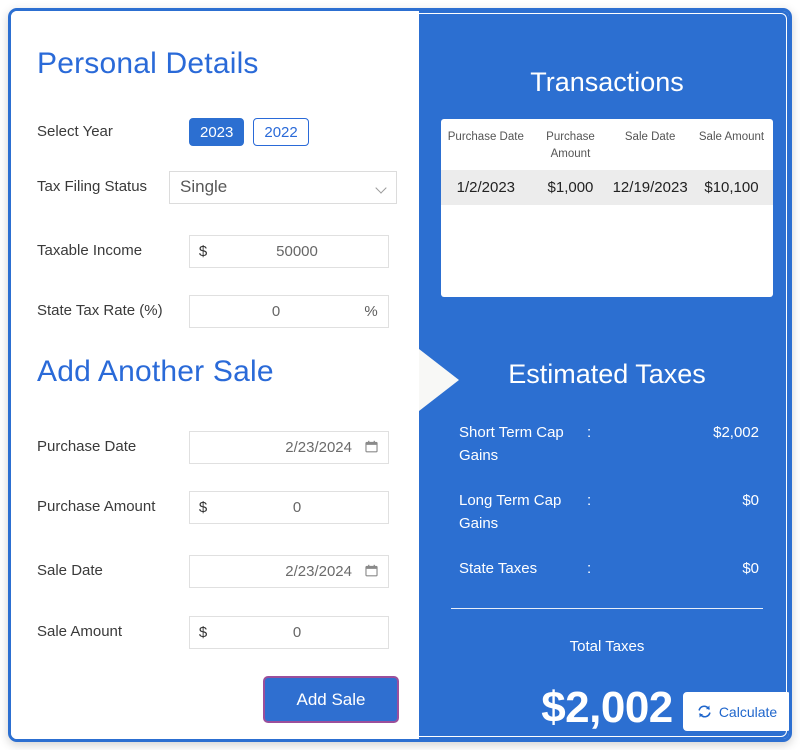 The width and height of the screenshot is (800, 750). I want to click on filing-status-value: Single, so click(204, 186).